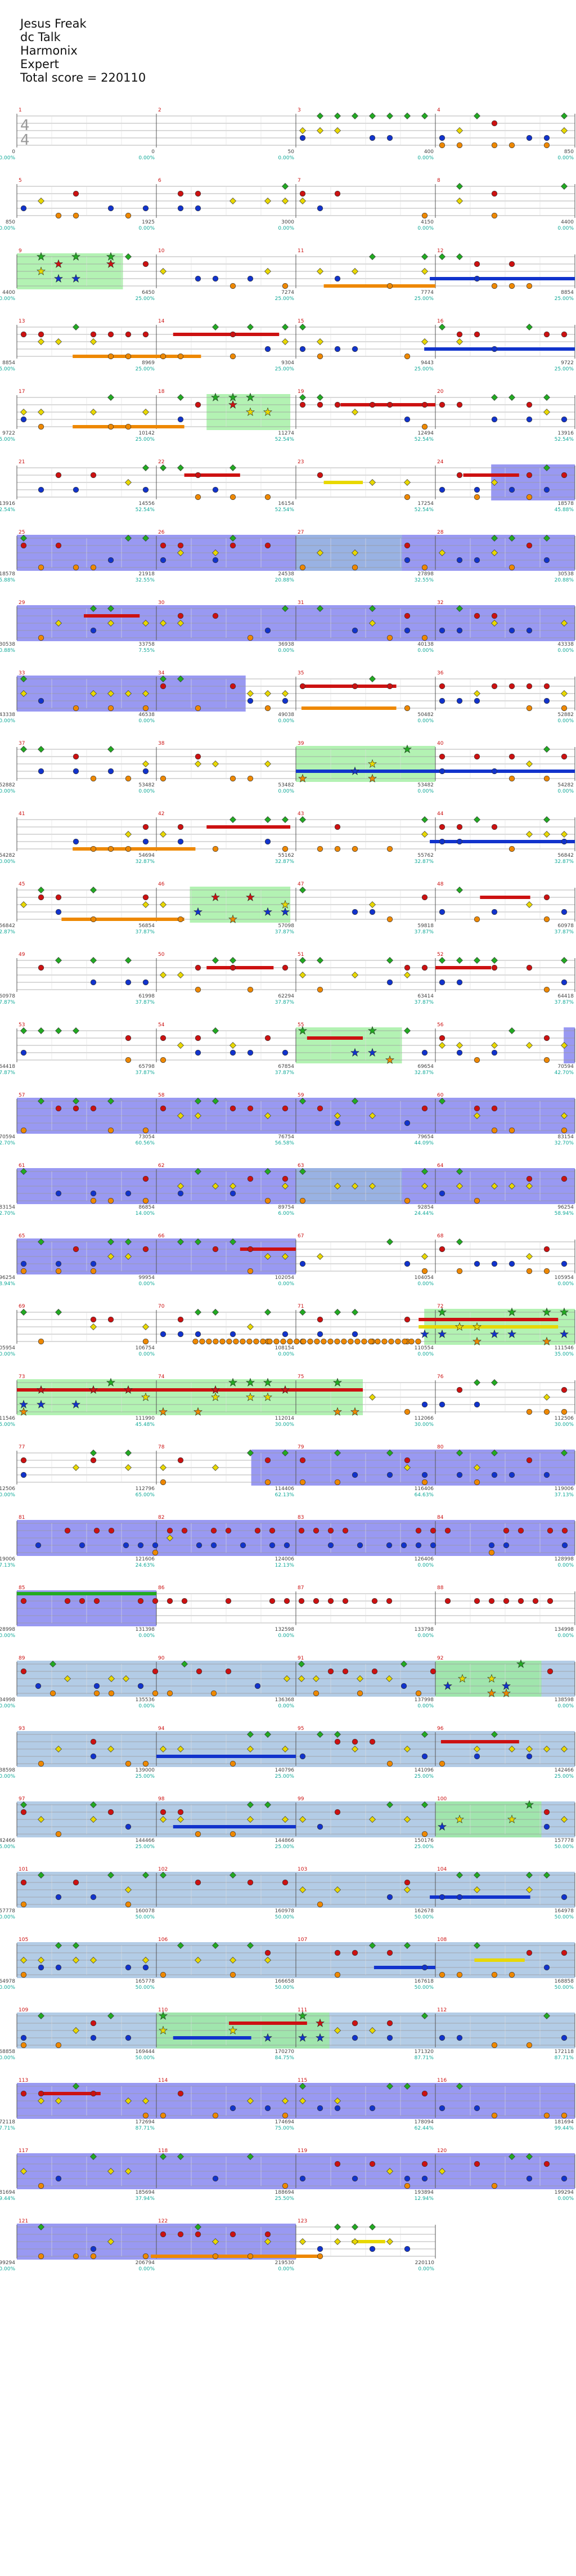 Image resolution: width=576 pixels, height=2576 pixels. Describe the element at coordinates (145, 2263) in the screenshot. I see `bar-score: 206794` at that location.